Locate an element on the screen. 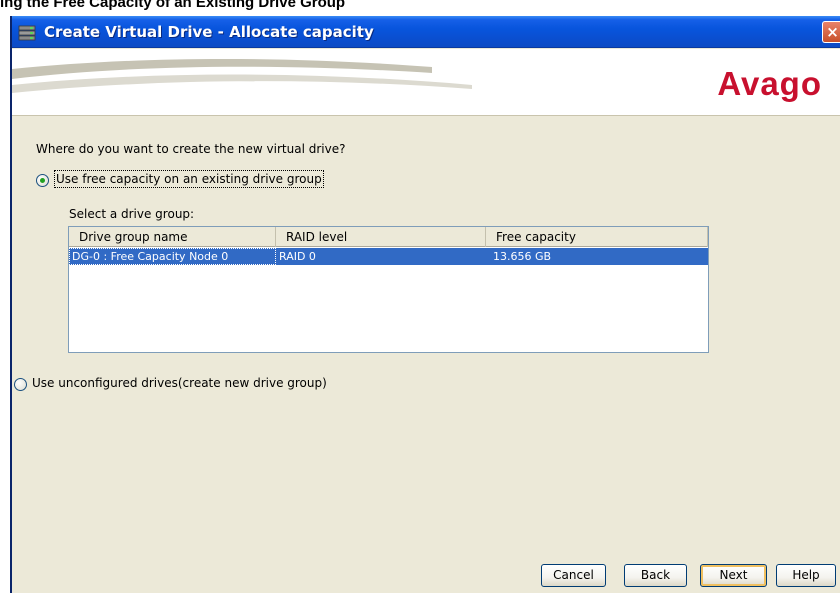  radio-unconfigured-drives is located at coordinates (20, 384).